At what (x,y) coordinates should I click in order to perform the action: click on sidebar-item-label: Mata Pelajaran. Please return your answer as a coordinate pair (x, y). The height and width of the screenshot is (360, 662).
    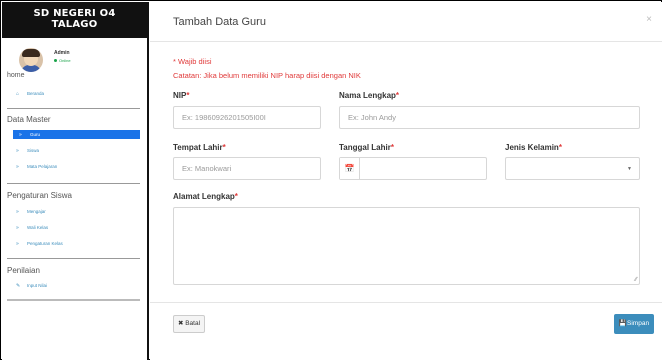
    Looking at the image, I should click on (42, 166).